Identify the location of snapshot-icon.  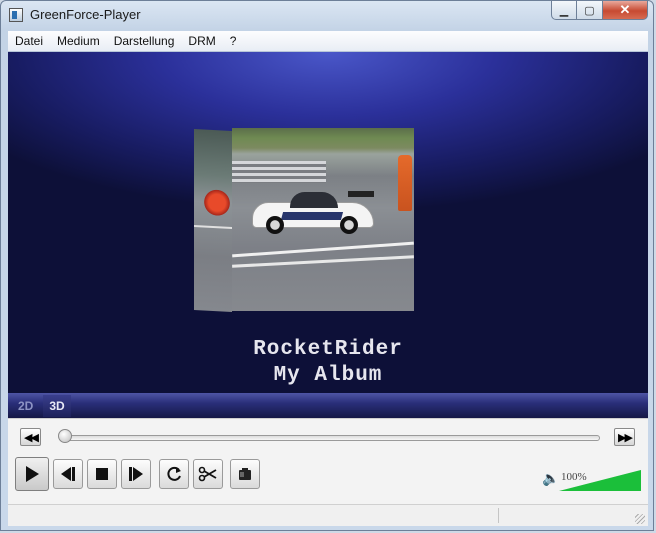
(245, 474).